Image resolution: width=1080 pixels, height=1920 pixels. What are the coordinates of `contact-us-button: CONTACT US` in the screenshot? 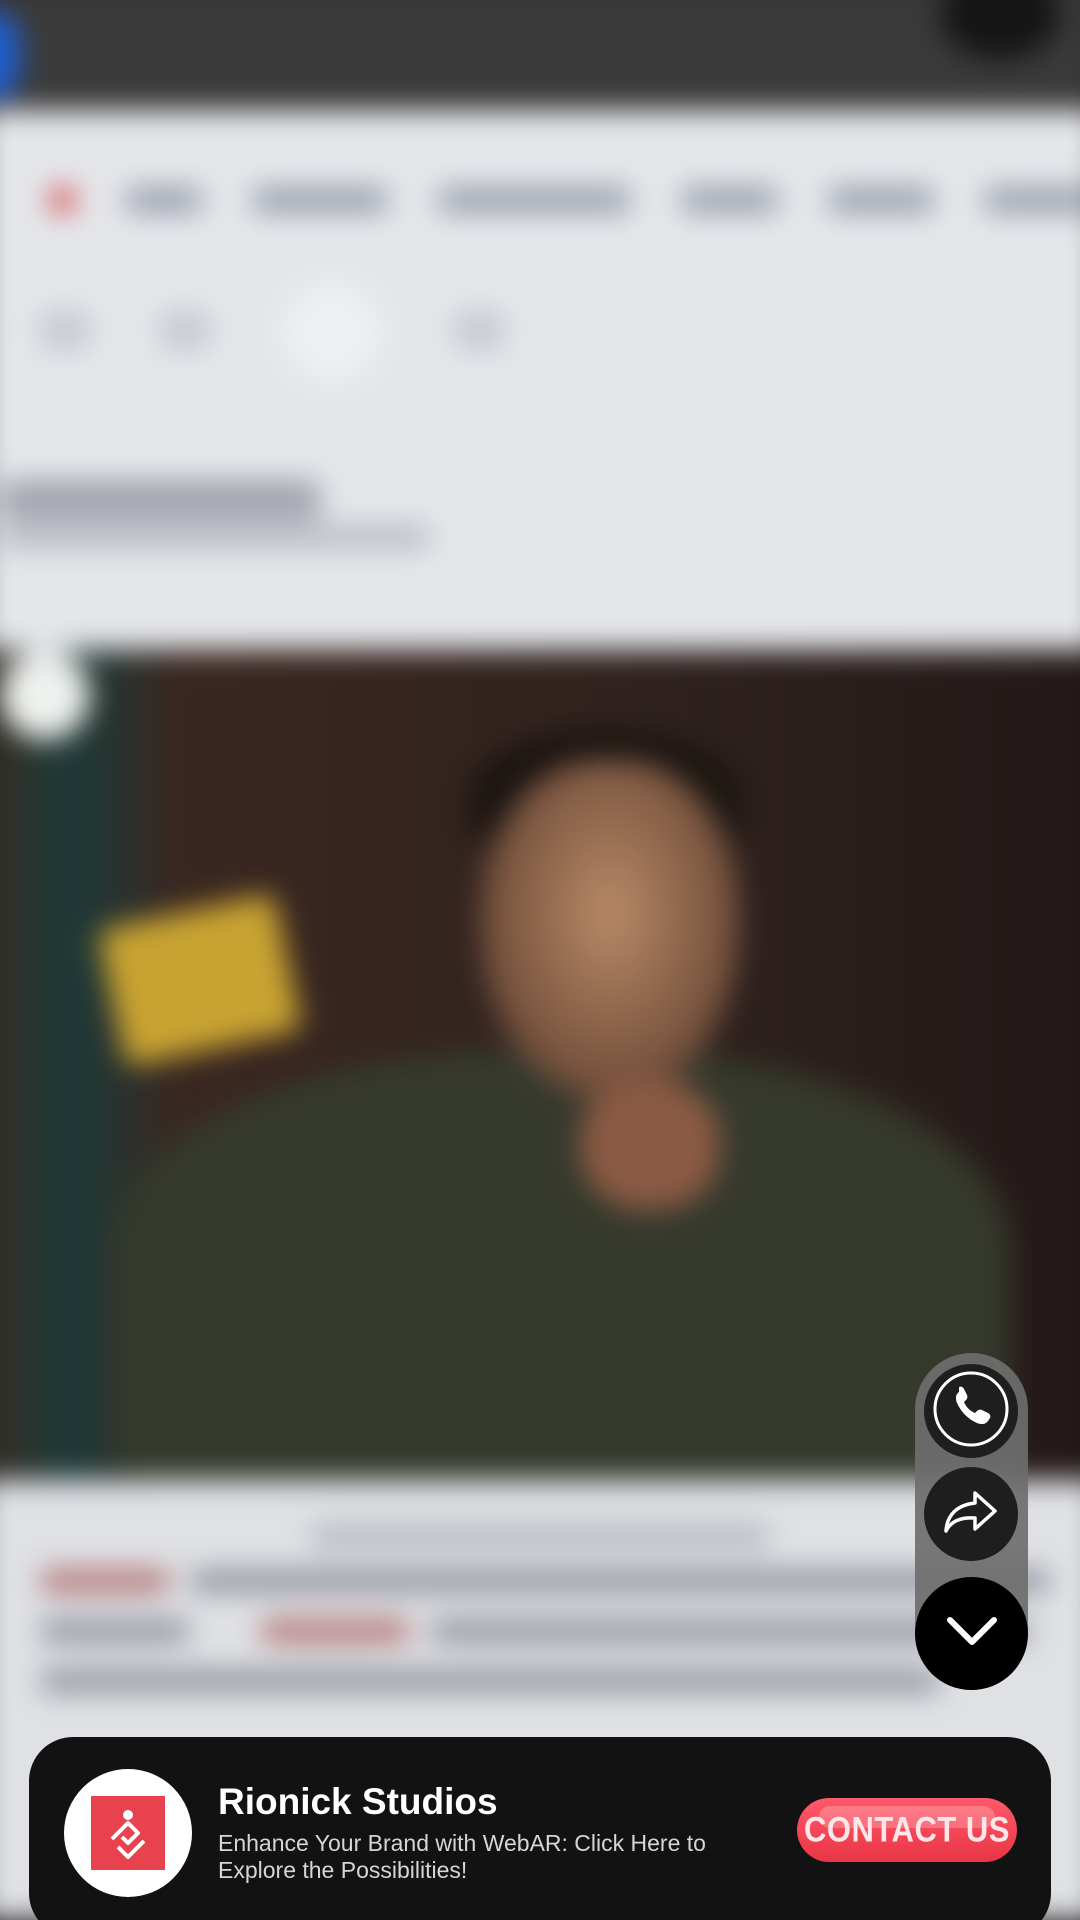 It's located at (907, 1830).